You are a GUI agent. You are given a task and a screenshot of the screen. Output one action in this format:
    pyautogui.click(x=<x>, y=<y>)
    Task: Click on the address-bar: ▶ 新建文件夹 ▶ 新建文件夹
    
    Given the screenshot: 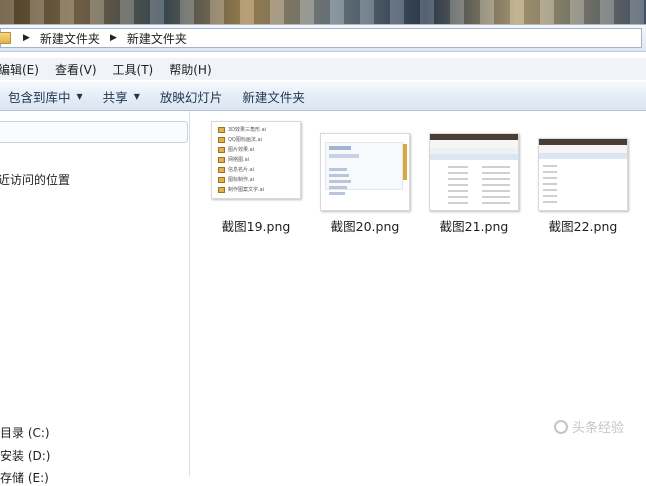 What is the action you would take?
    pyautogui.click(x=323, y=38)
    